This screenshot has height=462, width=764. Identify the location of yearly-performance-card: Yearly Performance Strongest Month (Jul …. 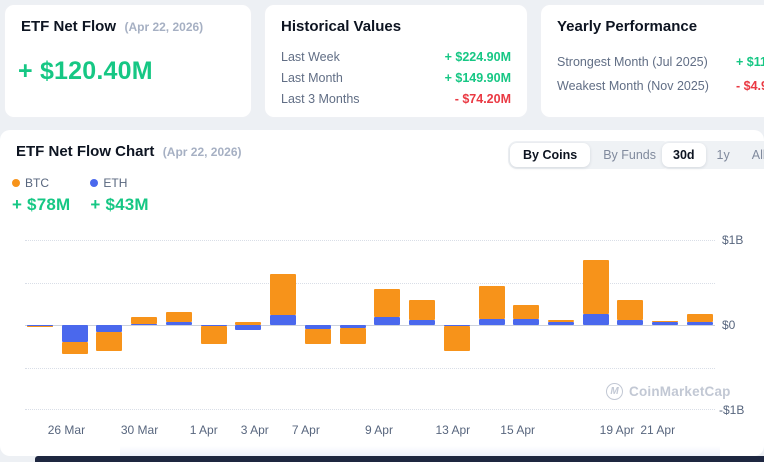
(652, 61).